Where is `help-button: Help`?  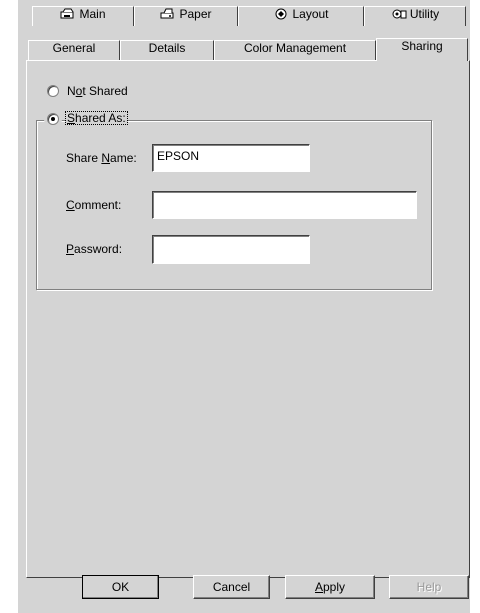
help-button: Help is located at coordinates (429, 587).